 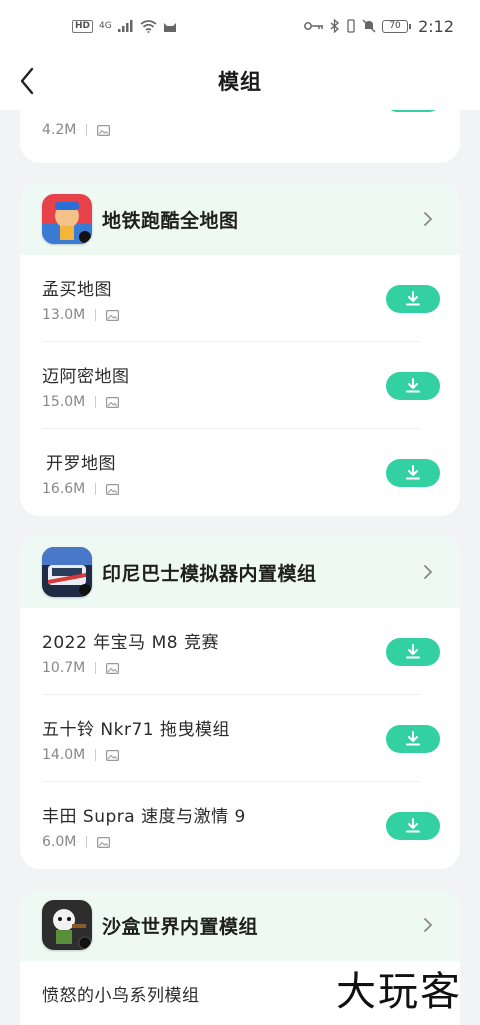 What do you see at coordinates (397, 26) in the screenshot?
I see `battery-icon: 70` at bounding box center [397, 26].